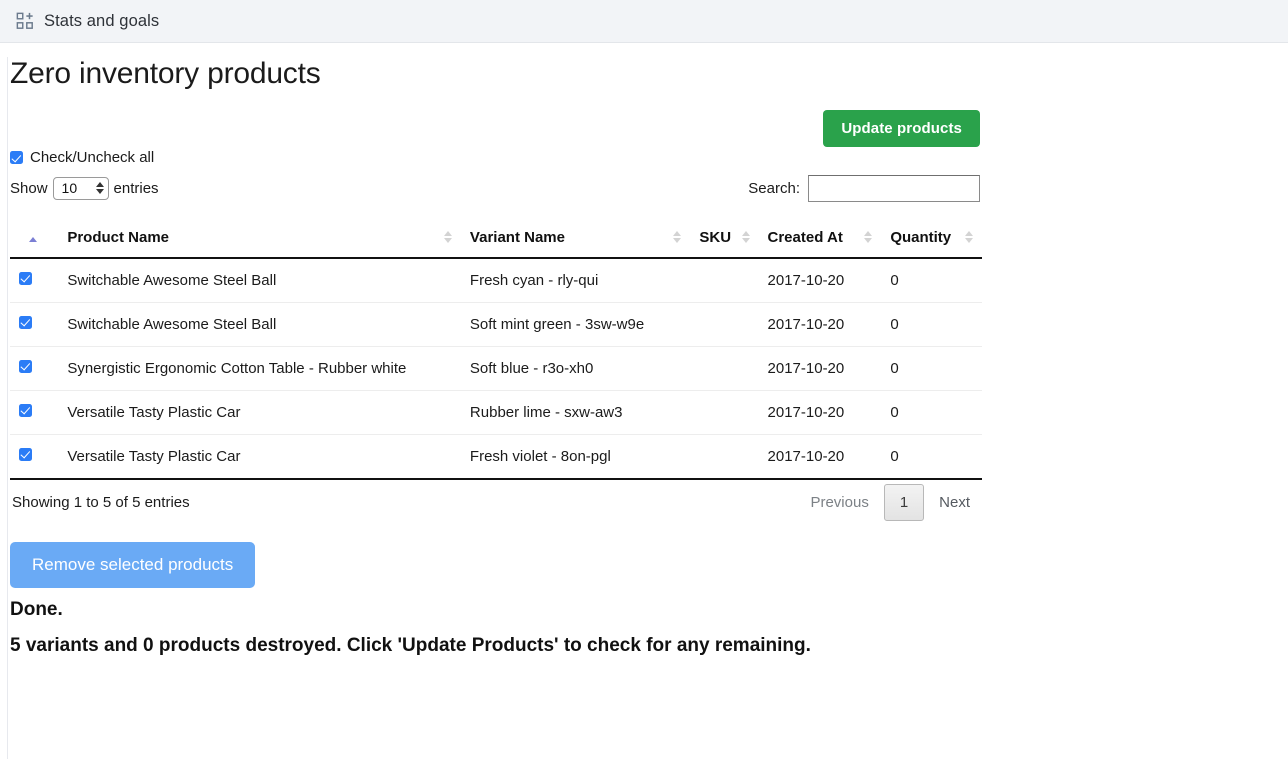  What do you see at coordinates (259, 237) in the screenshot?
I see `column-header-product-name: Product Name` at bounding box center [259, 237].